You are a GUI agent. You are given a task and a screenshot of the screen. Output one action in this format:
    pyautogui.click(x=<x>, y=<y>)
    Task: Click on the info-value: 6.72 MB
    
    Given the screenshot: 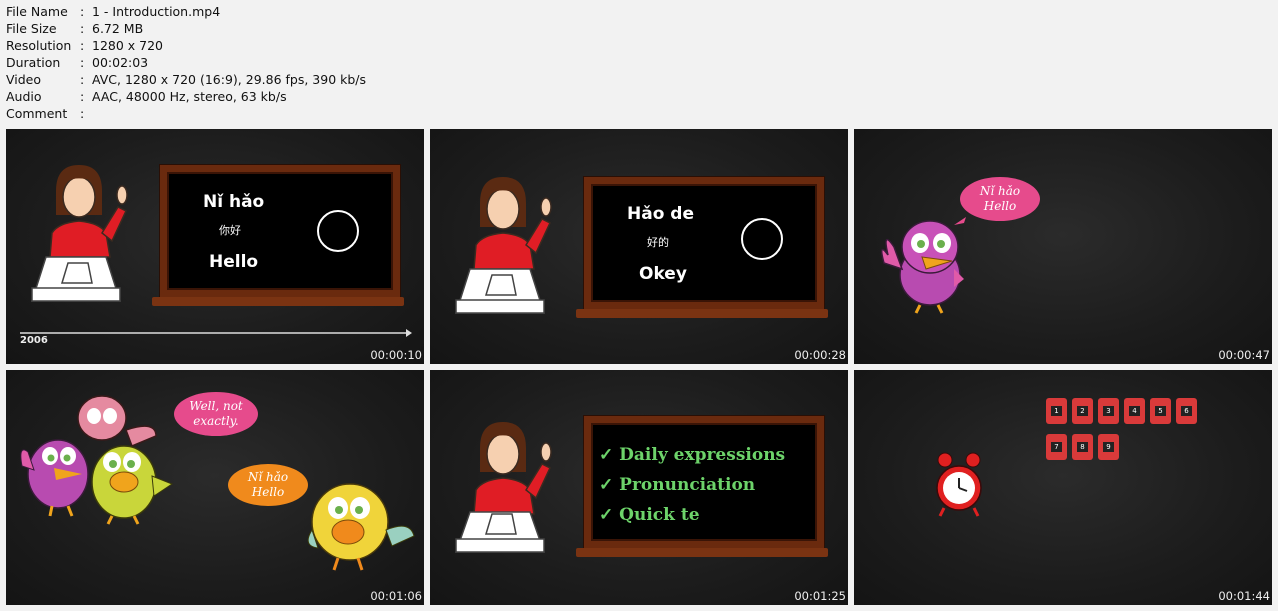 What is the action you would take?
    pyautogui.click(x=118, y=28)
    